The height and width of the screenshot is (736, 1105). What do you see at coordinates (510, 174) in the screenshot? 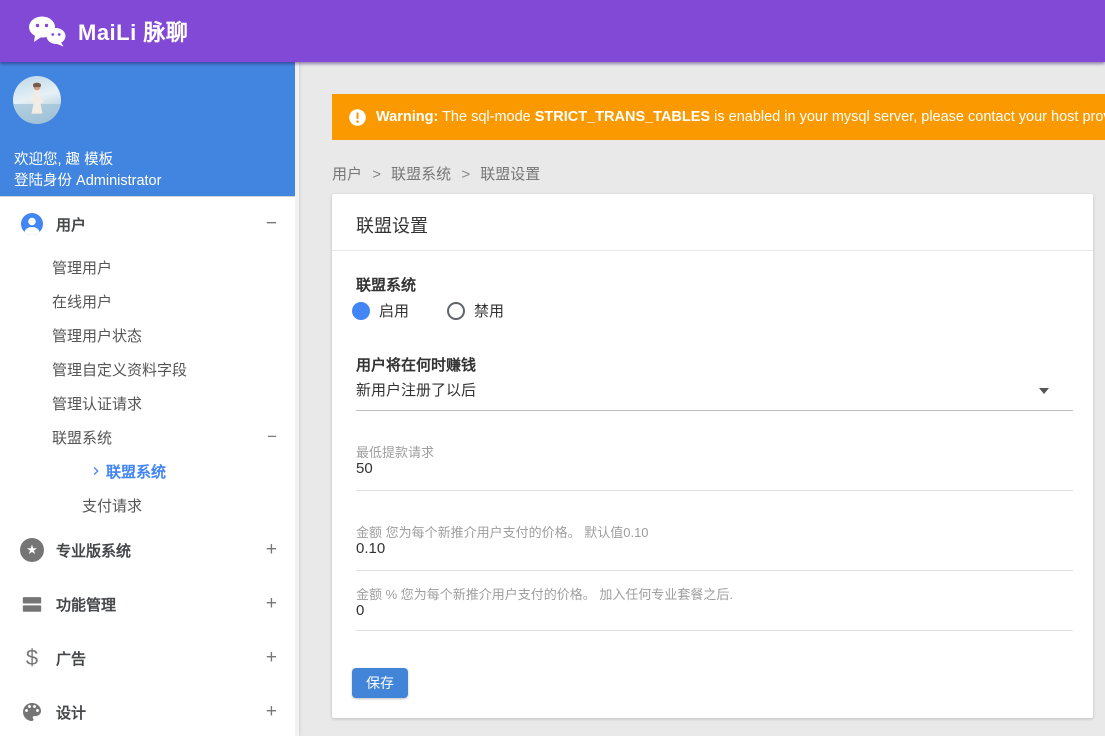
I see `breadcrumb-affiliate-settings: 联盟设置` at bounding box center [510, 174].